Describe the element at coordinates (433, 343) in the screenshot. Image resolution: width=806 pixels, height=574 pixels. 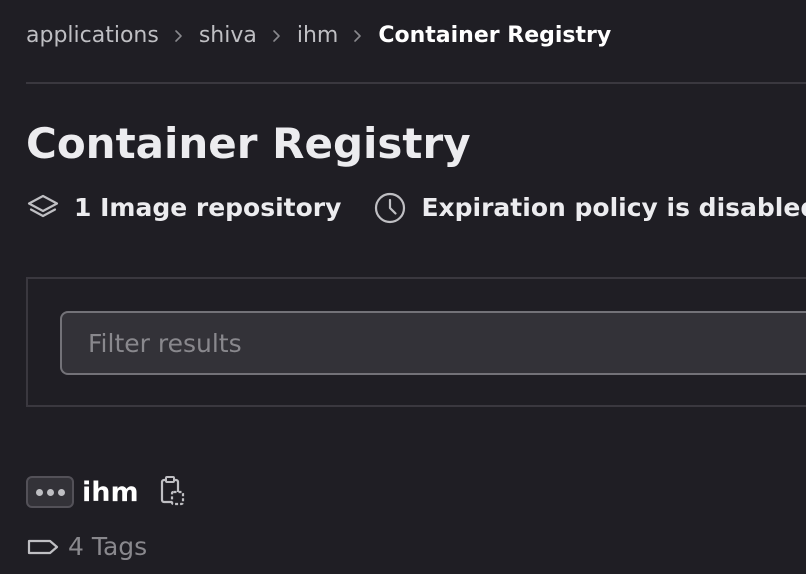
I see `filter-results-input` at that location.